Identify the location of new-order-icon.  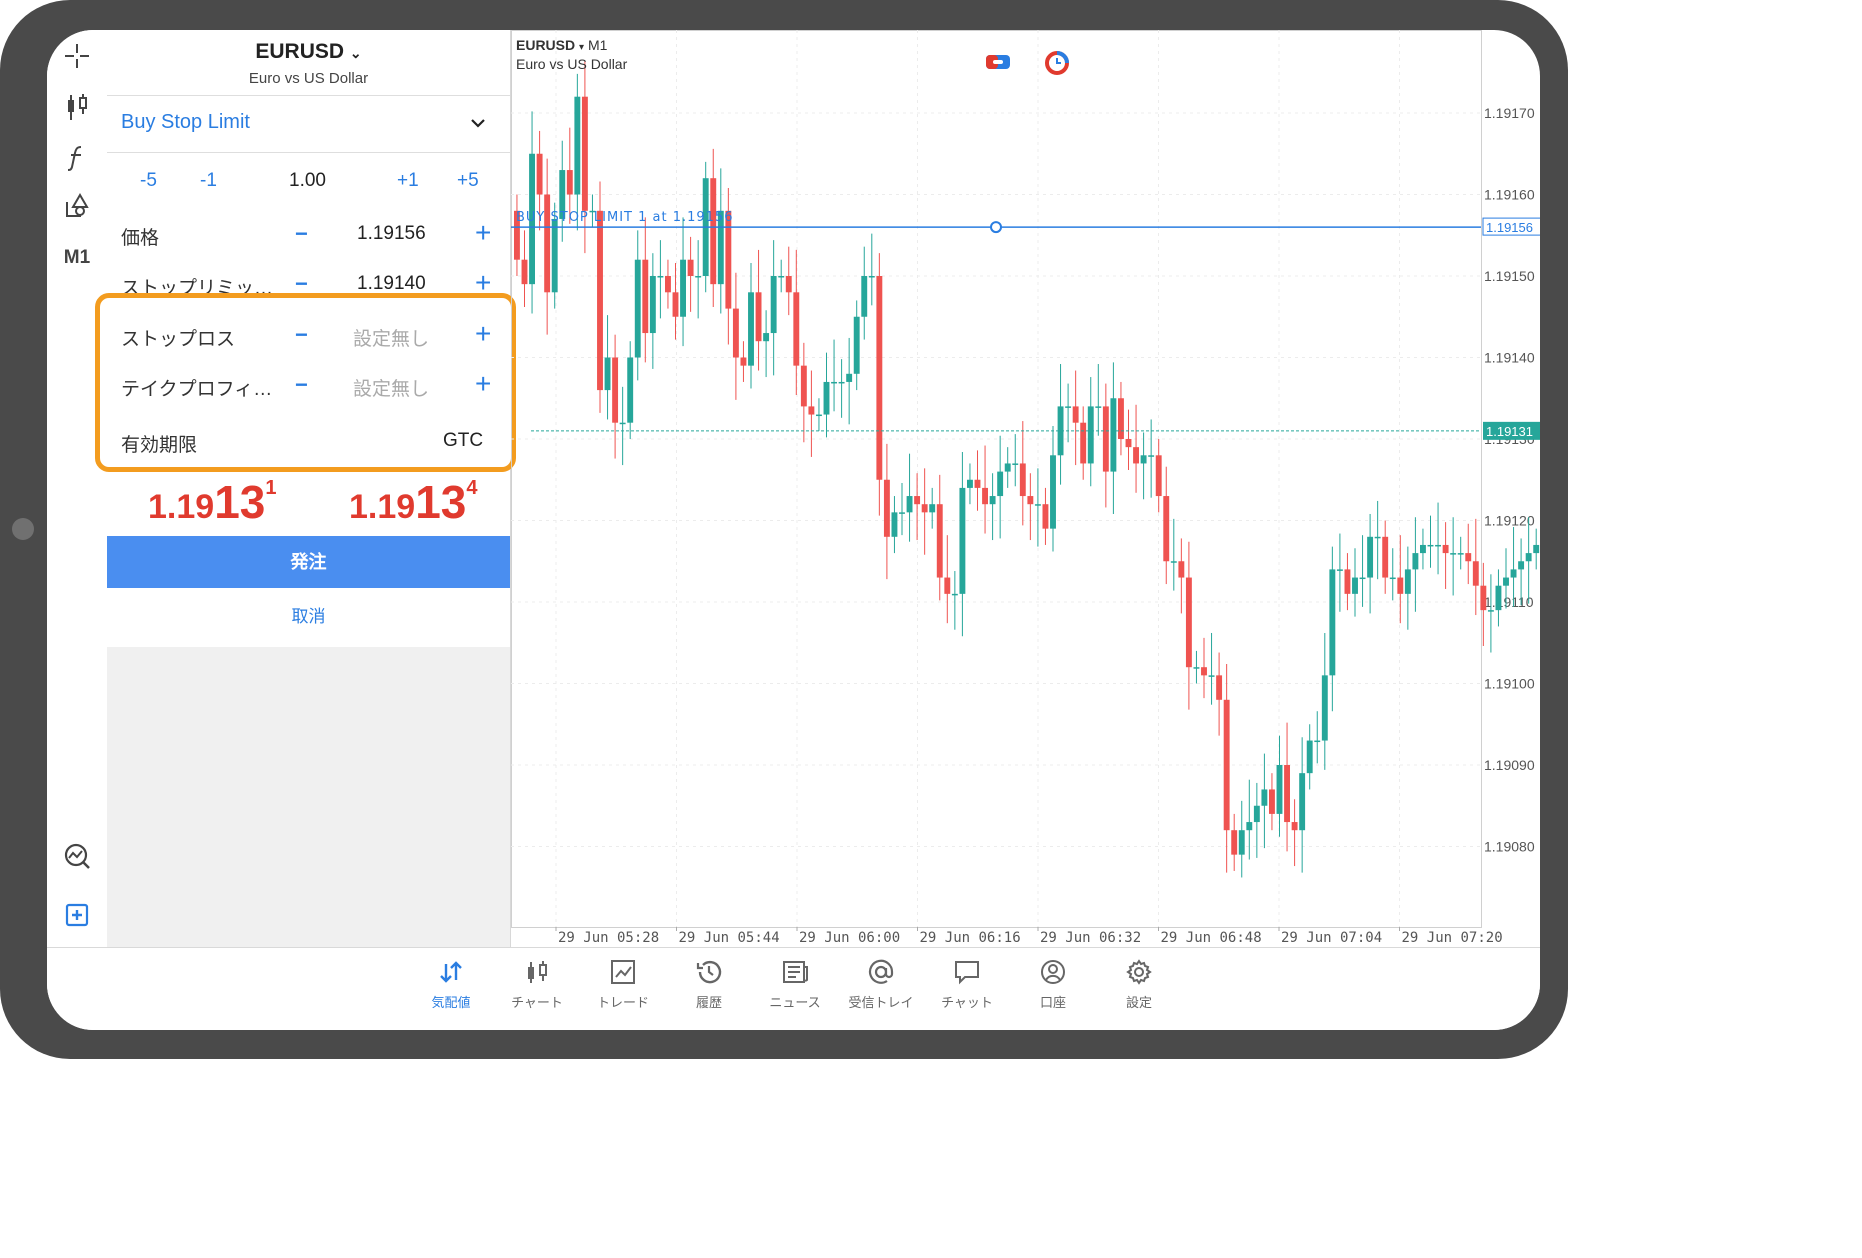
(77, 915).